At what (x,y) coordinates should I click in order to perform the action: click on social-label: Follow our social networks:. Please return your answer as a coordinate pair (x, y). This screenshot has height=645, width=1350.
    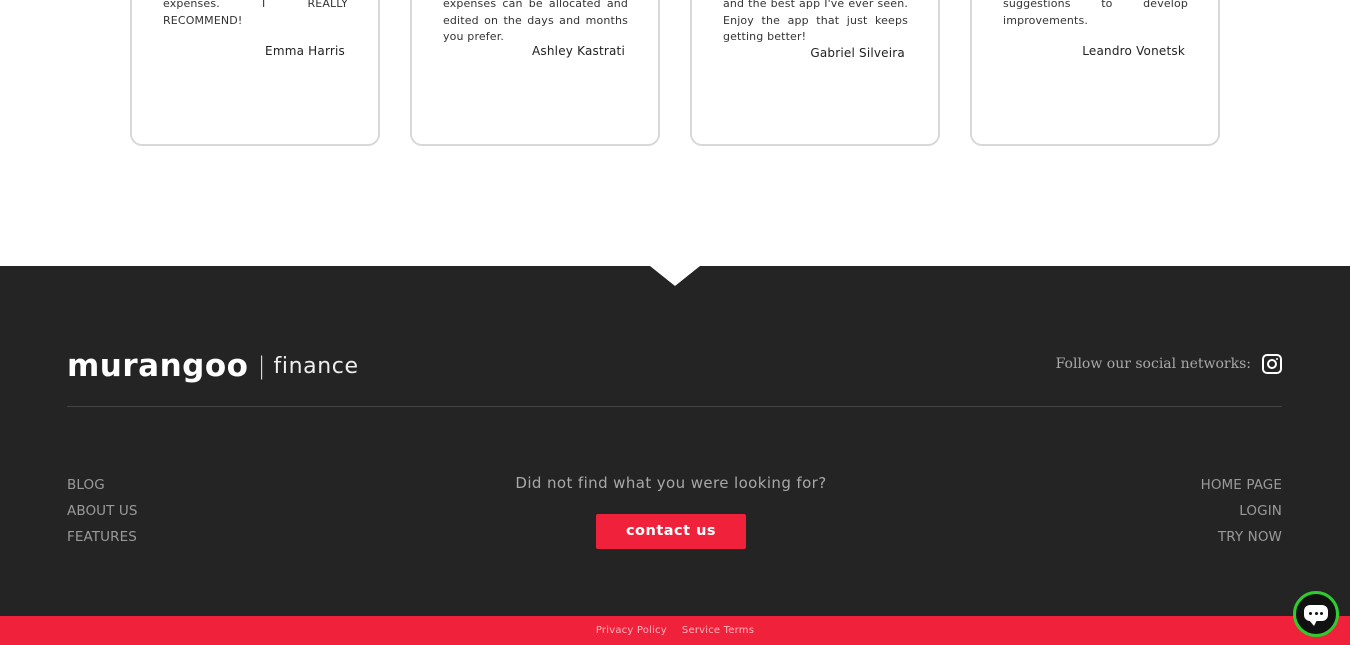
    Looking at the image, I should click on (1153, 364).